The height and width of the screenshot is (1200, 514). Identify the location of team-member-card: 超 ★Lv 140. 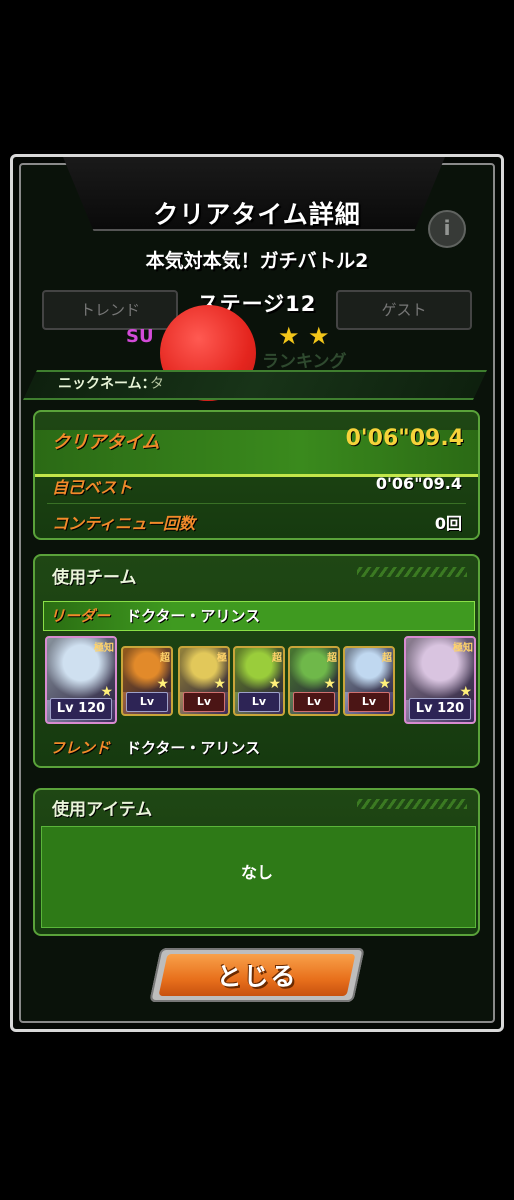
(147, 681).